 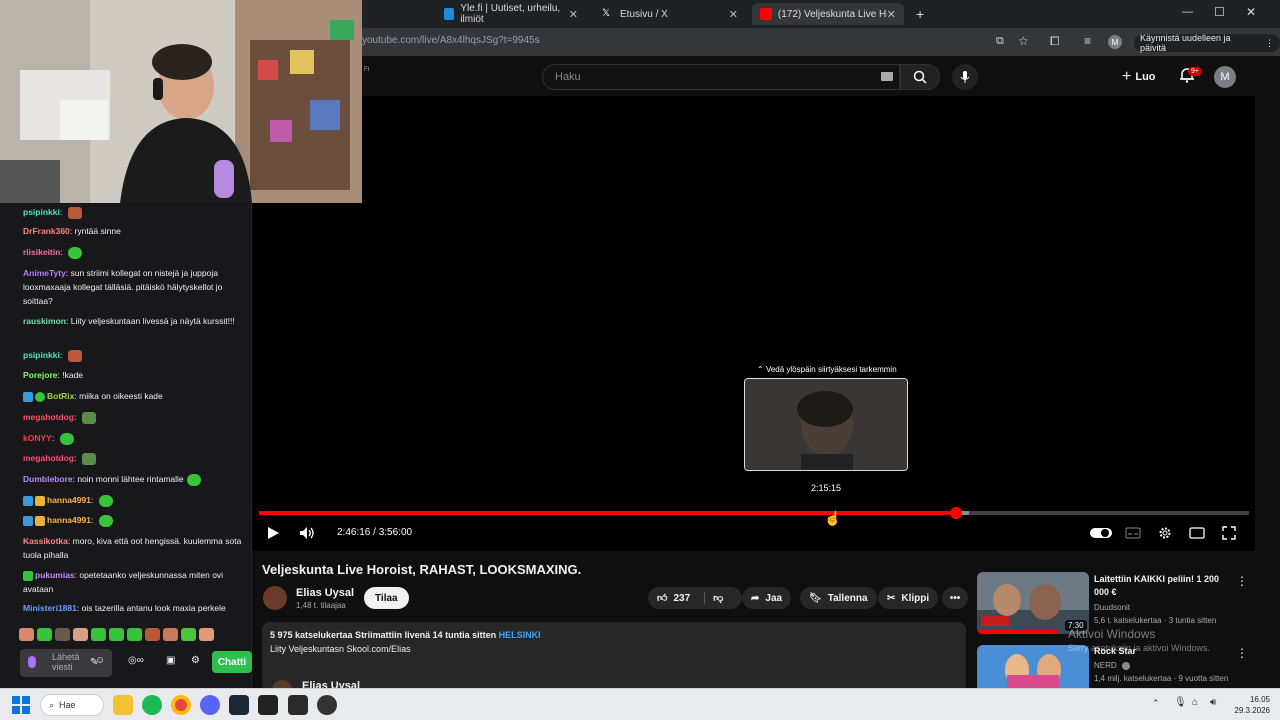 I want to click on location-link: HELSINKI, so click(x=520, y=635).